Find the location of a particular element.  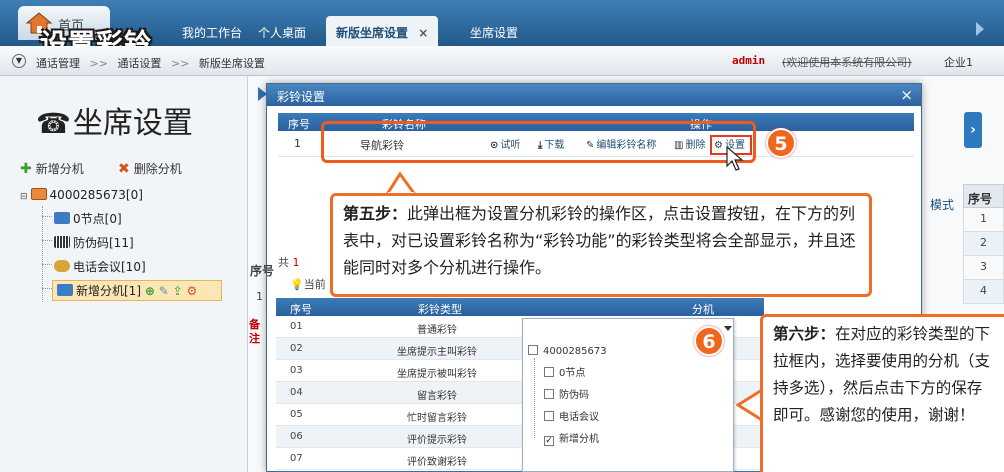

add-extension-label: 新增分机 is located at coordinates (59, 169).